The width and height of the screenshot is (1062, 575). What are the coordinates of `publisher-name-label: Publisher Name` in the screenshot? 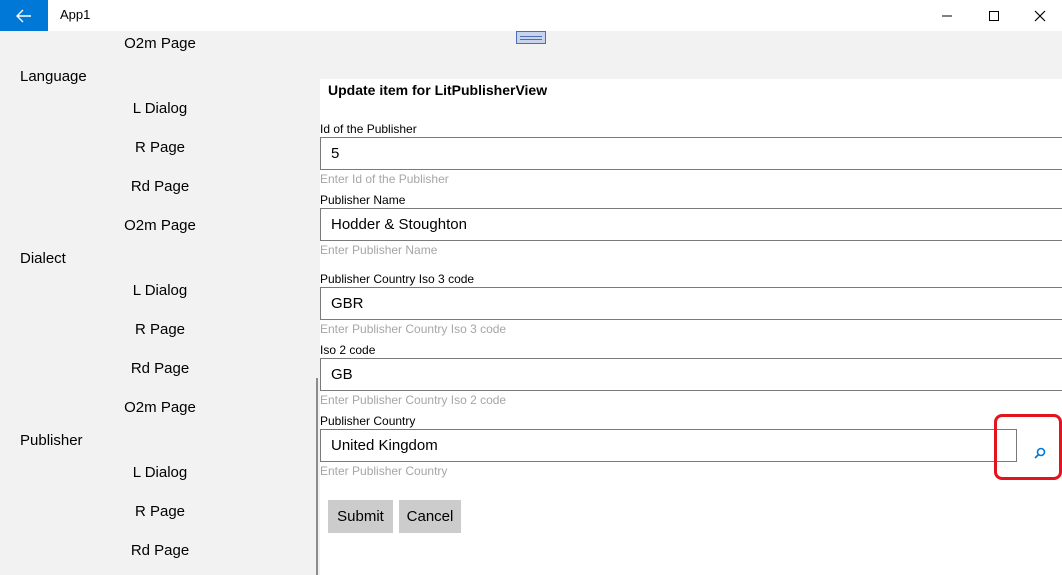 It's located at (363, 200).